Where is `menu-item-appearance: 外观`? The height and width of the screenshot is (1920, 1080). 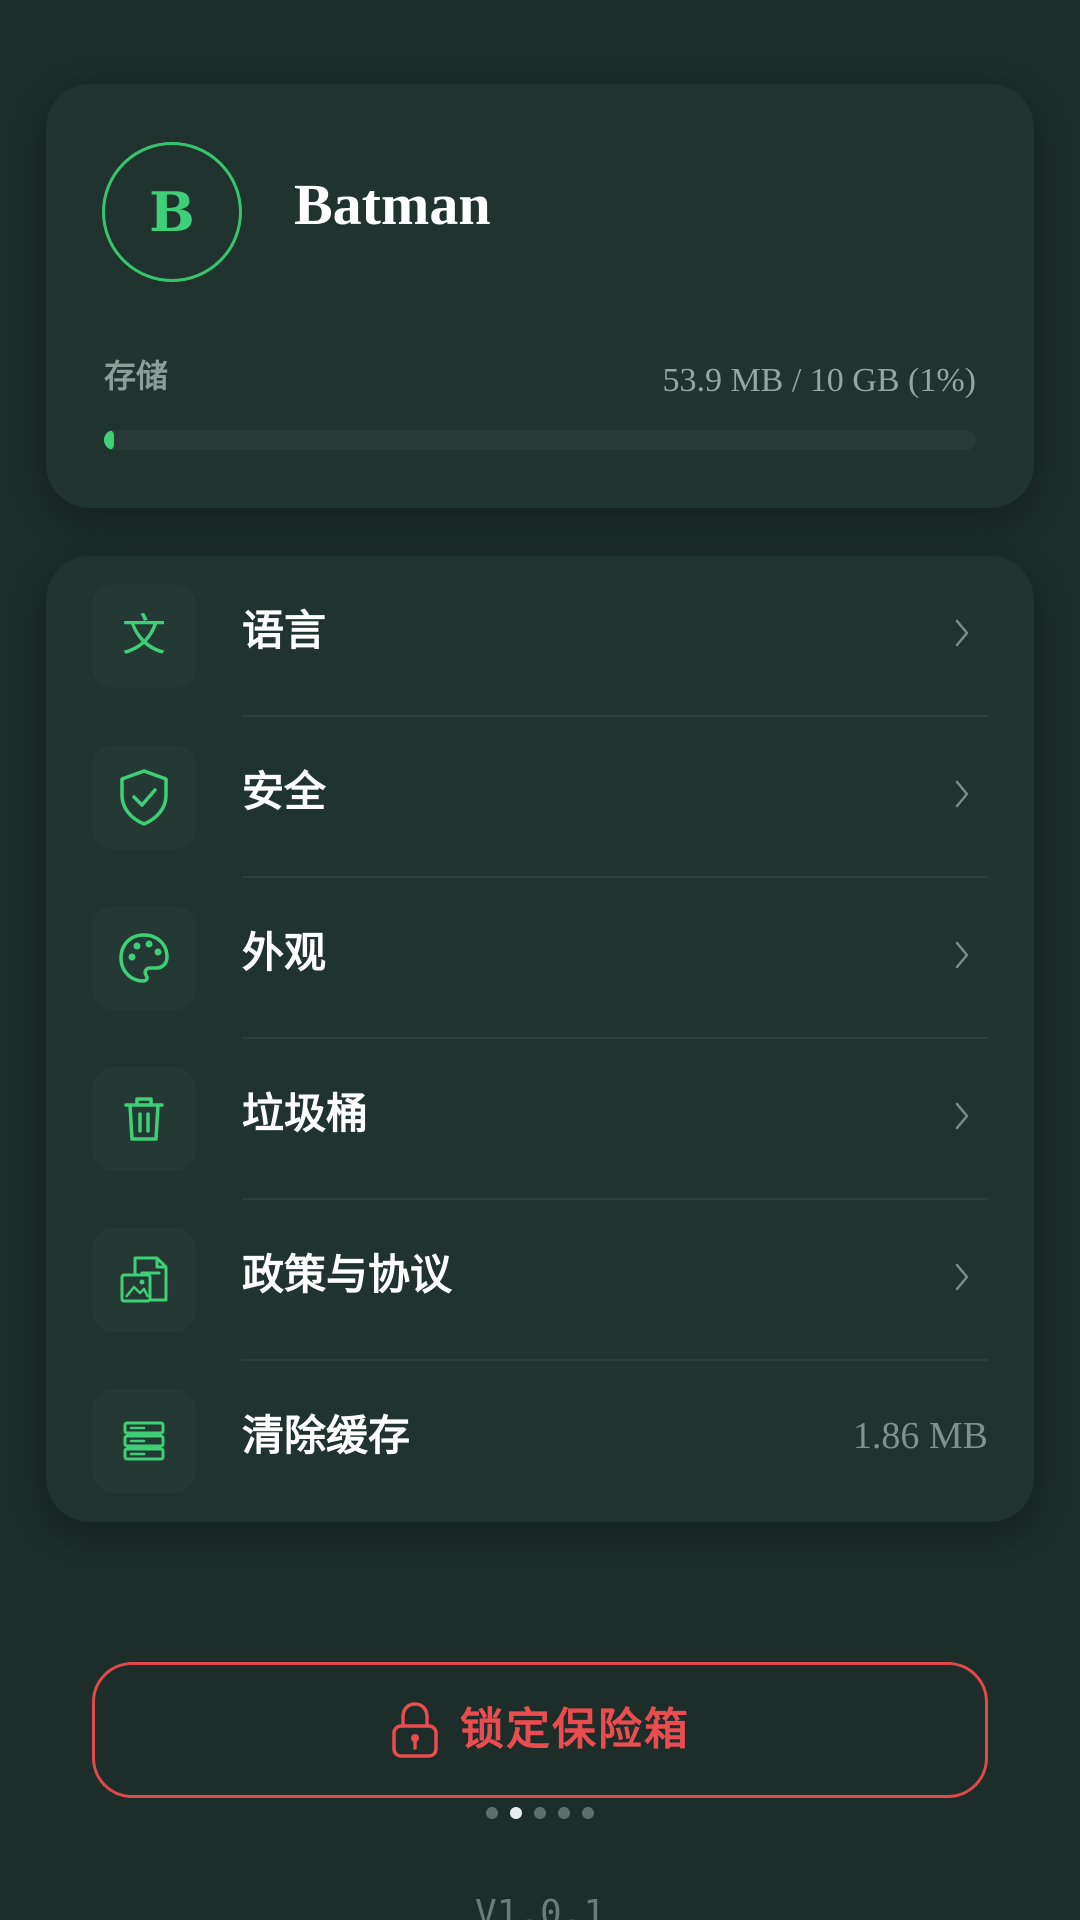 menu-item-appearance: 外观 is located at coordinates (540, 958).